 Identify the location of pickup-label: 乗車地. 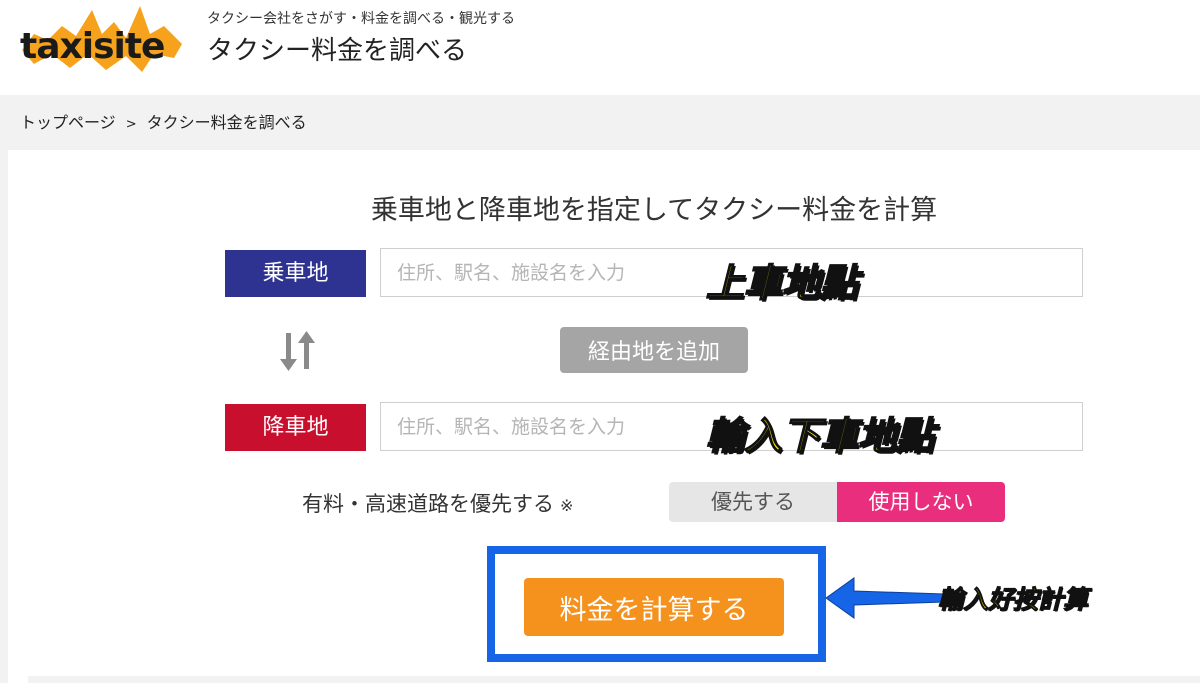
(295, 273).